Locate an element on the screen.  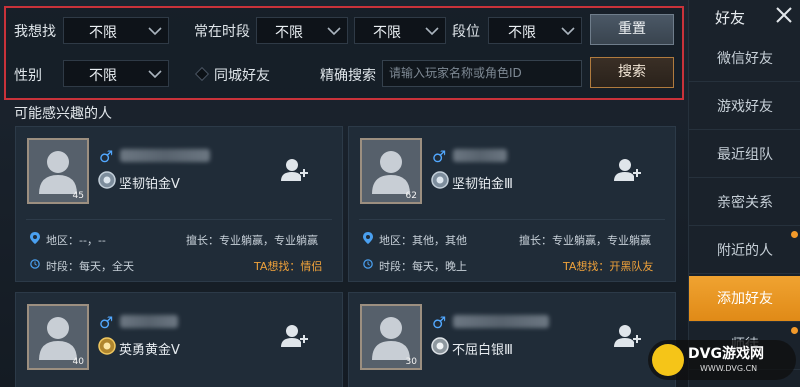
sidebar-item-add-friend: 添加好友 is located at coordinates (744, 299).